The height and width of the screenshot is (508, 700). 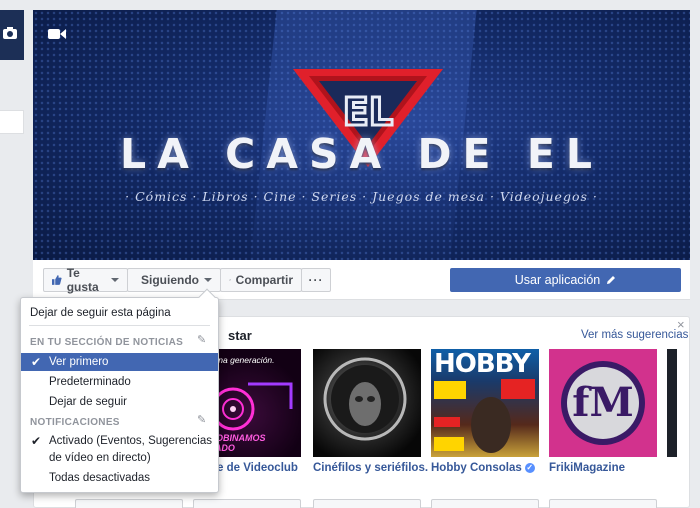 I want to click on video-camera-icon, so click(x=57, y=34).